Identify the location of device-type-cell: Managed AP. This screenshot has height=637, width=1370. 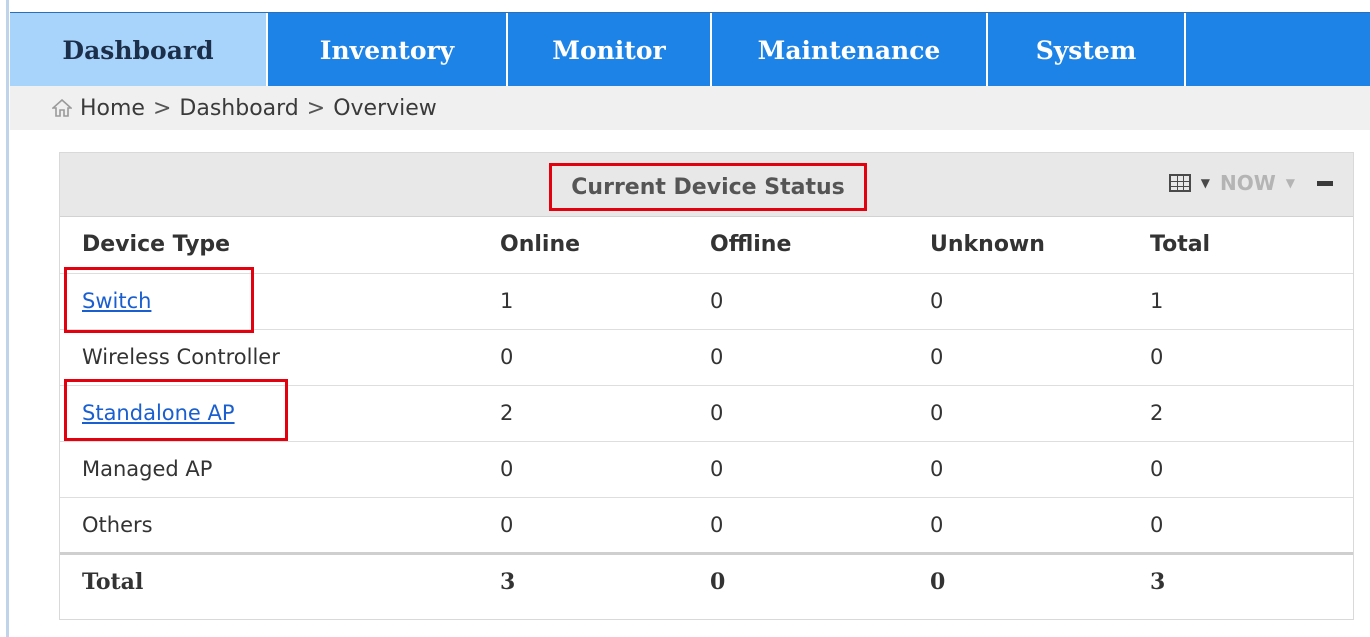
(280, 468).